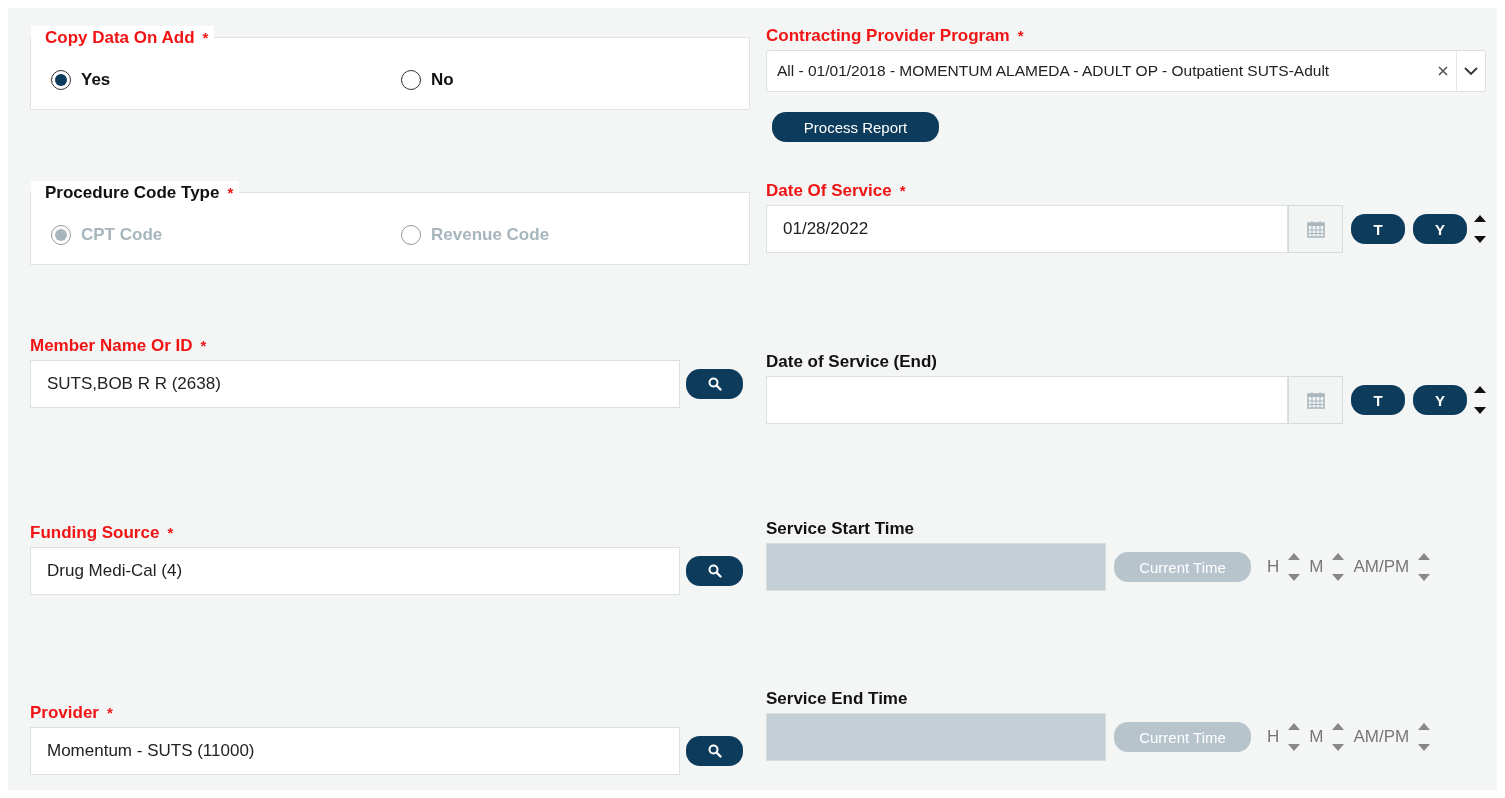 Image resolution: width=1505 pixels, height=798 pixels. I want to click on chevron-down-icon, so click(1471, 71).